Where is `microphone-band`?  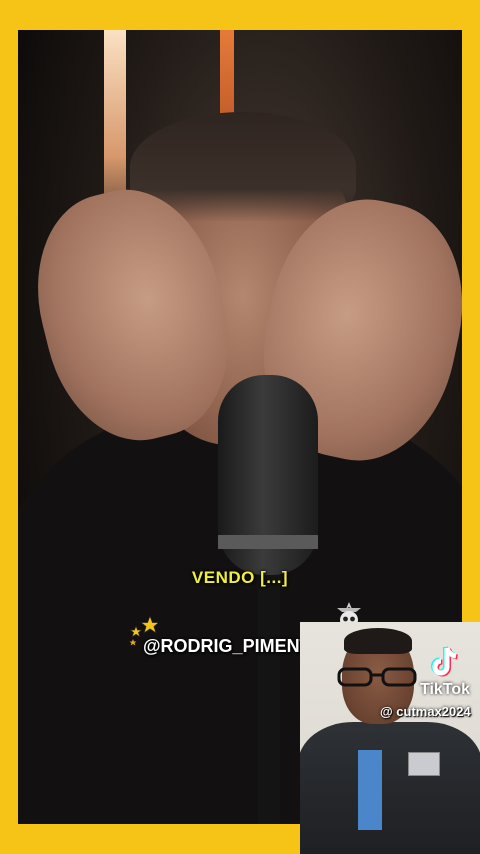 microphone-band is located at coordinates (268, 542).